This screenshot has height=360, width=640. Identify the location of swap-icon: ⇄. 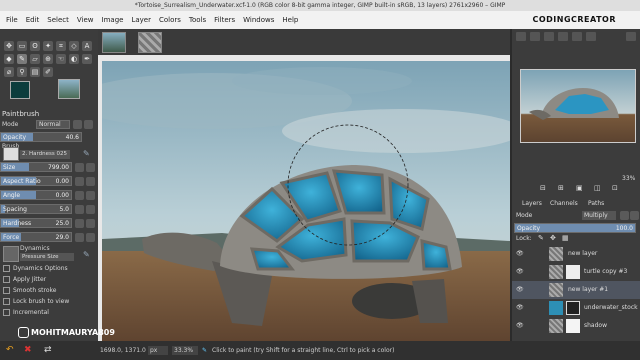
(48, 350).